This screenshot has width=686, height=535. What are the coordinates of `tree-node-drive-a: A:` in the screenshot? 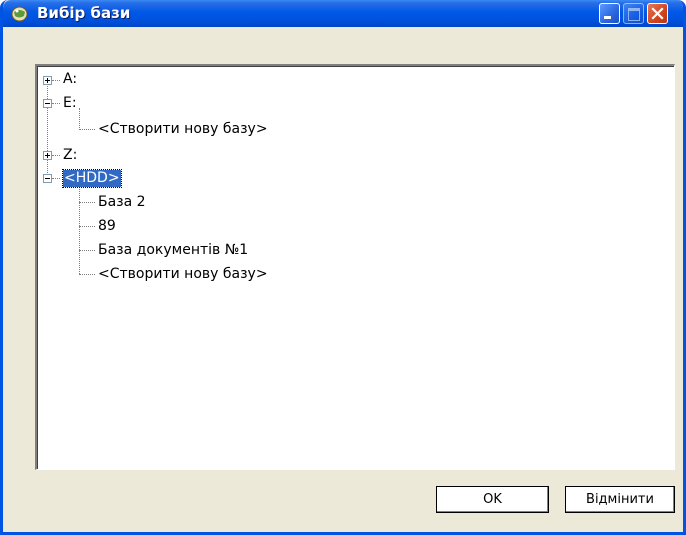 It's located at (70, 79).